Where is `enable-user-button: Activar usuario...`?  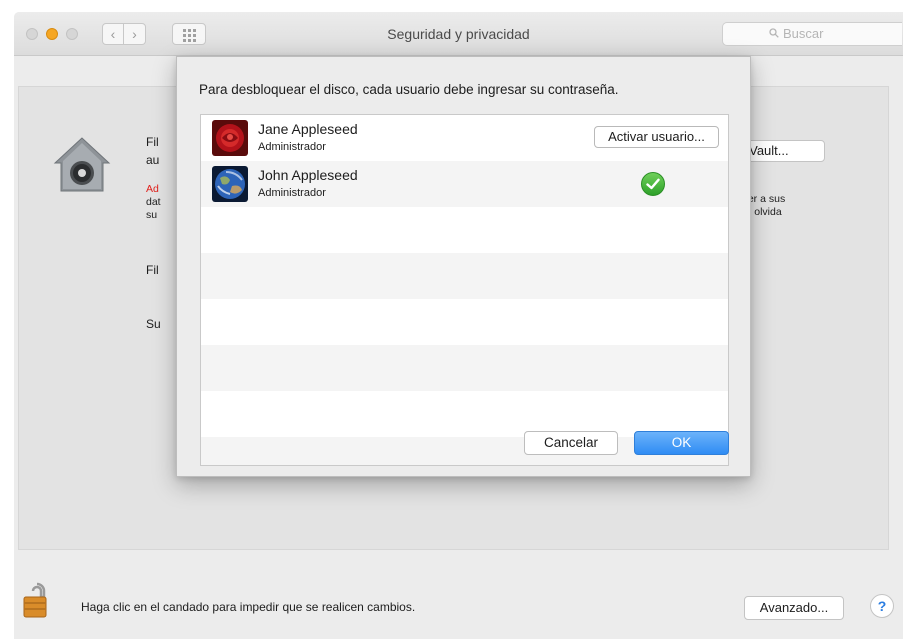
enable-user-button: Activar usuario... is located at coordinates (656, 137).